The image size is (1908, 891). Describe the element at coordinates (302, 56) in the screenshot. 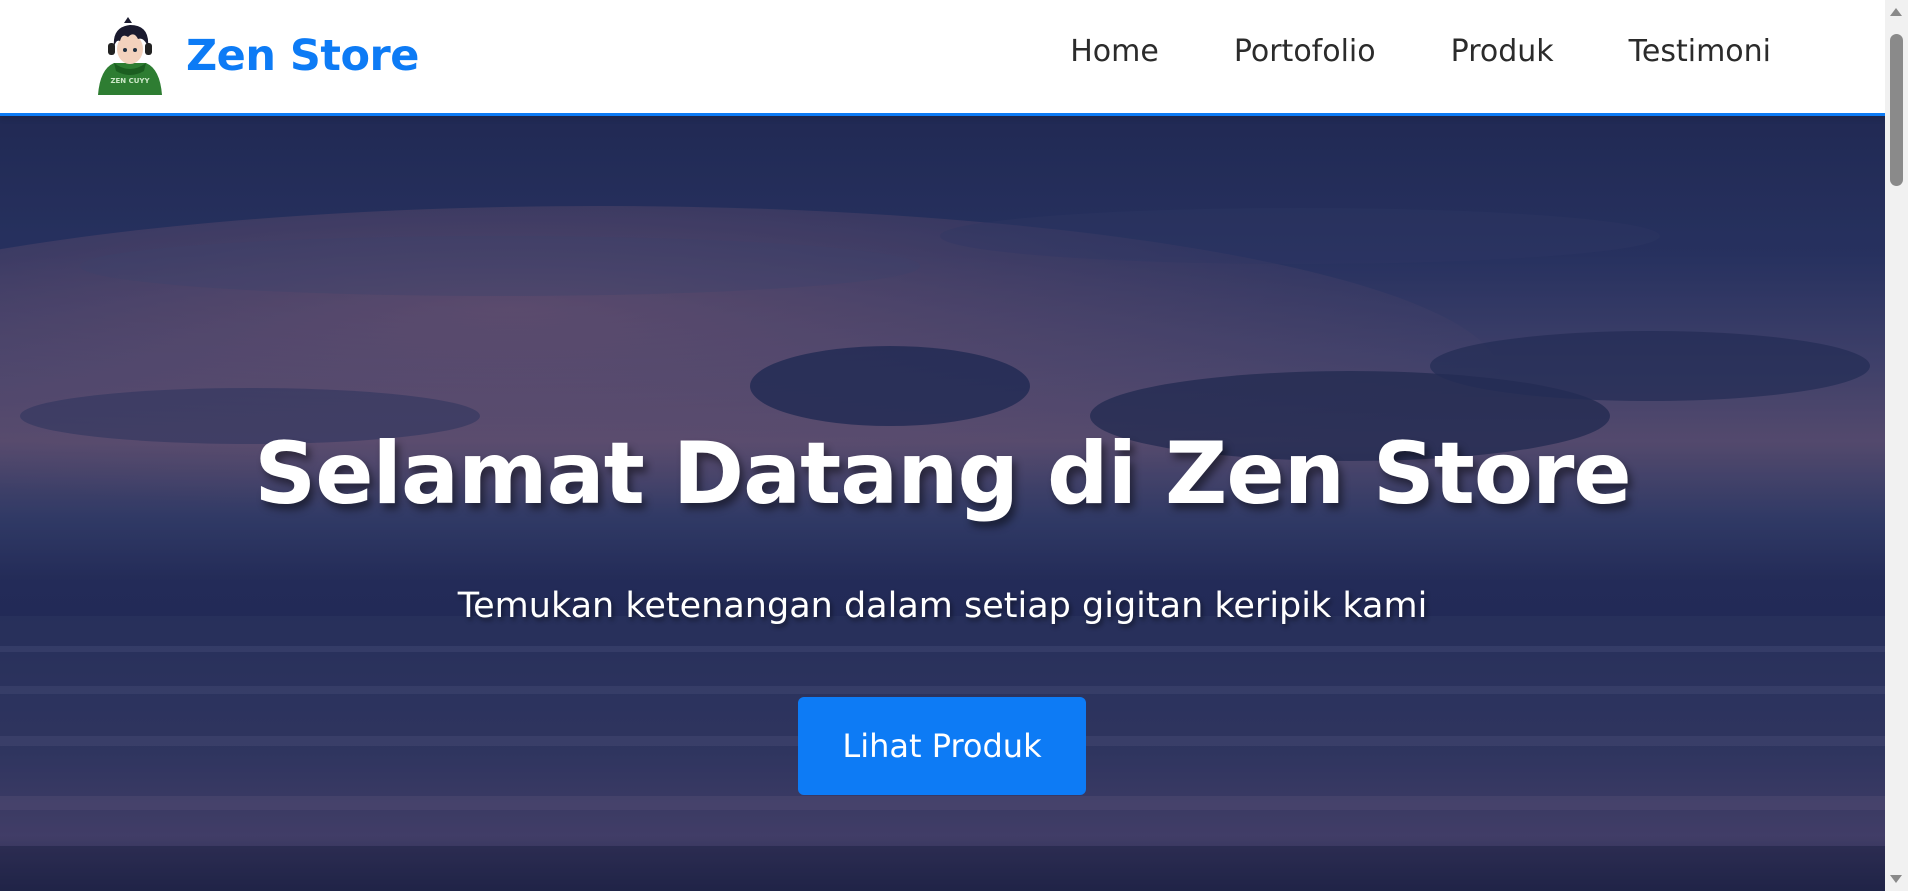

I see `brand-name: Zen Store` at that location.